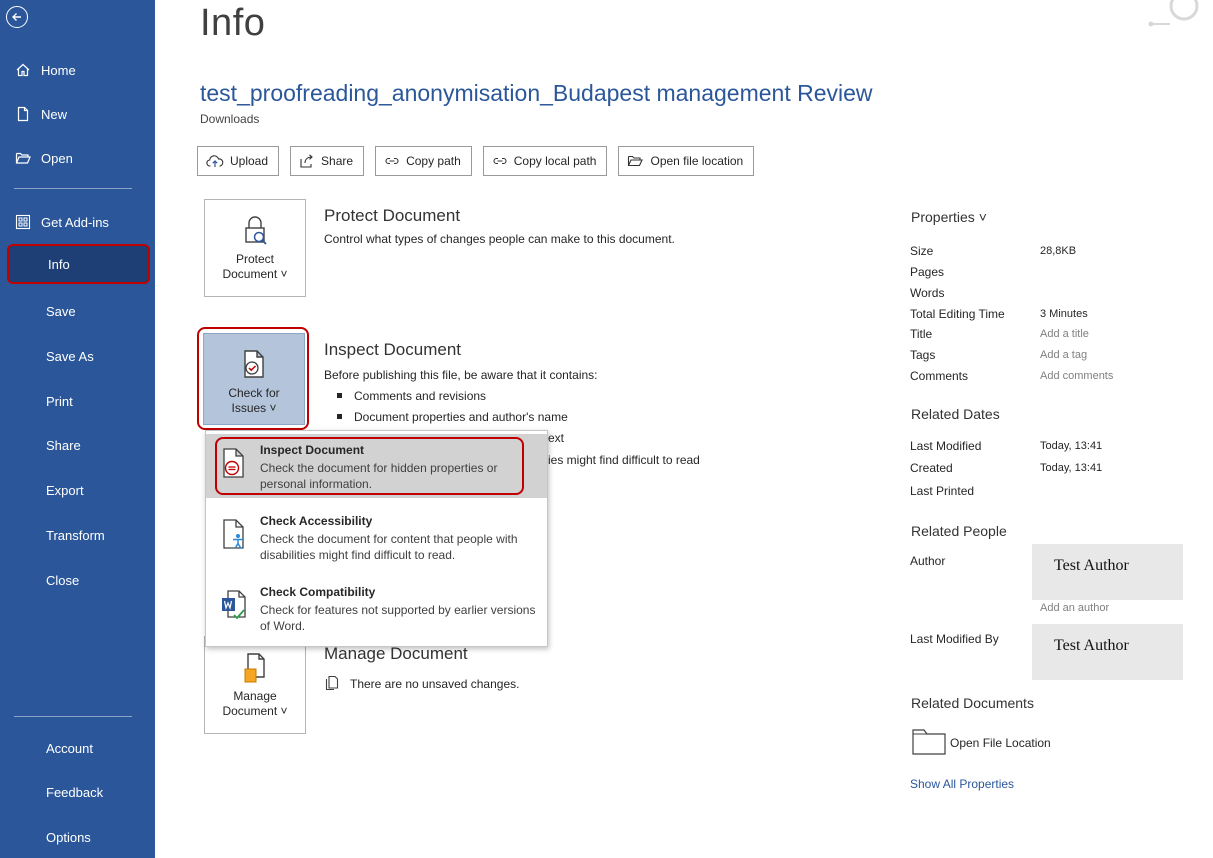 This screenshot has width=1213, height=858. I want to click on back-button, so click(17, 17).